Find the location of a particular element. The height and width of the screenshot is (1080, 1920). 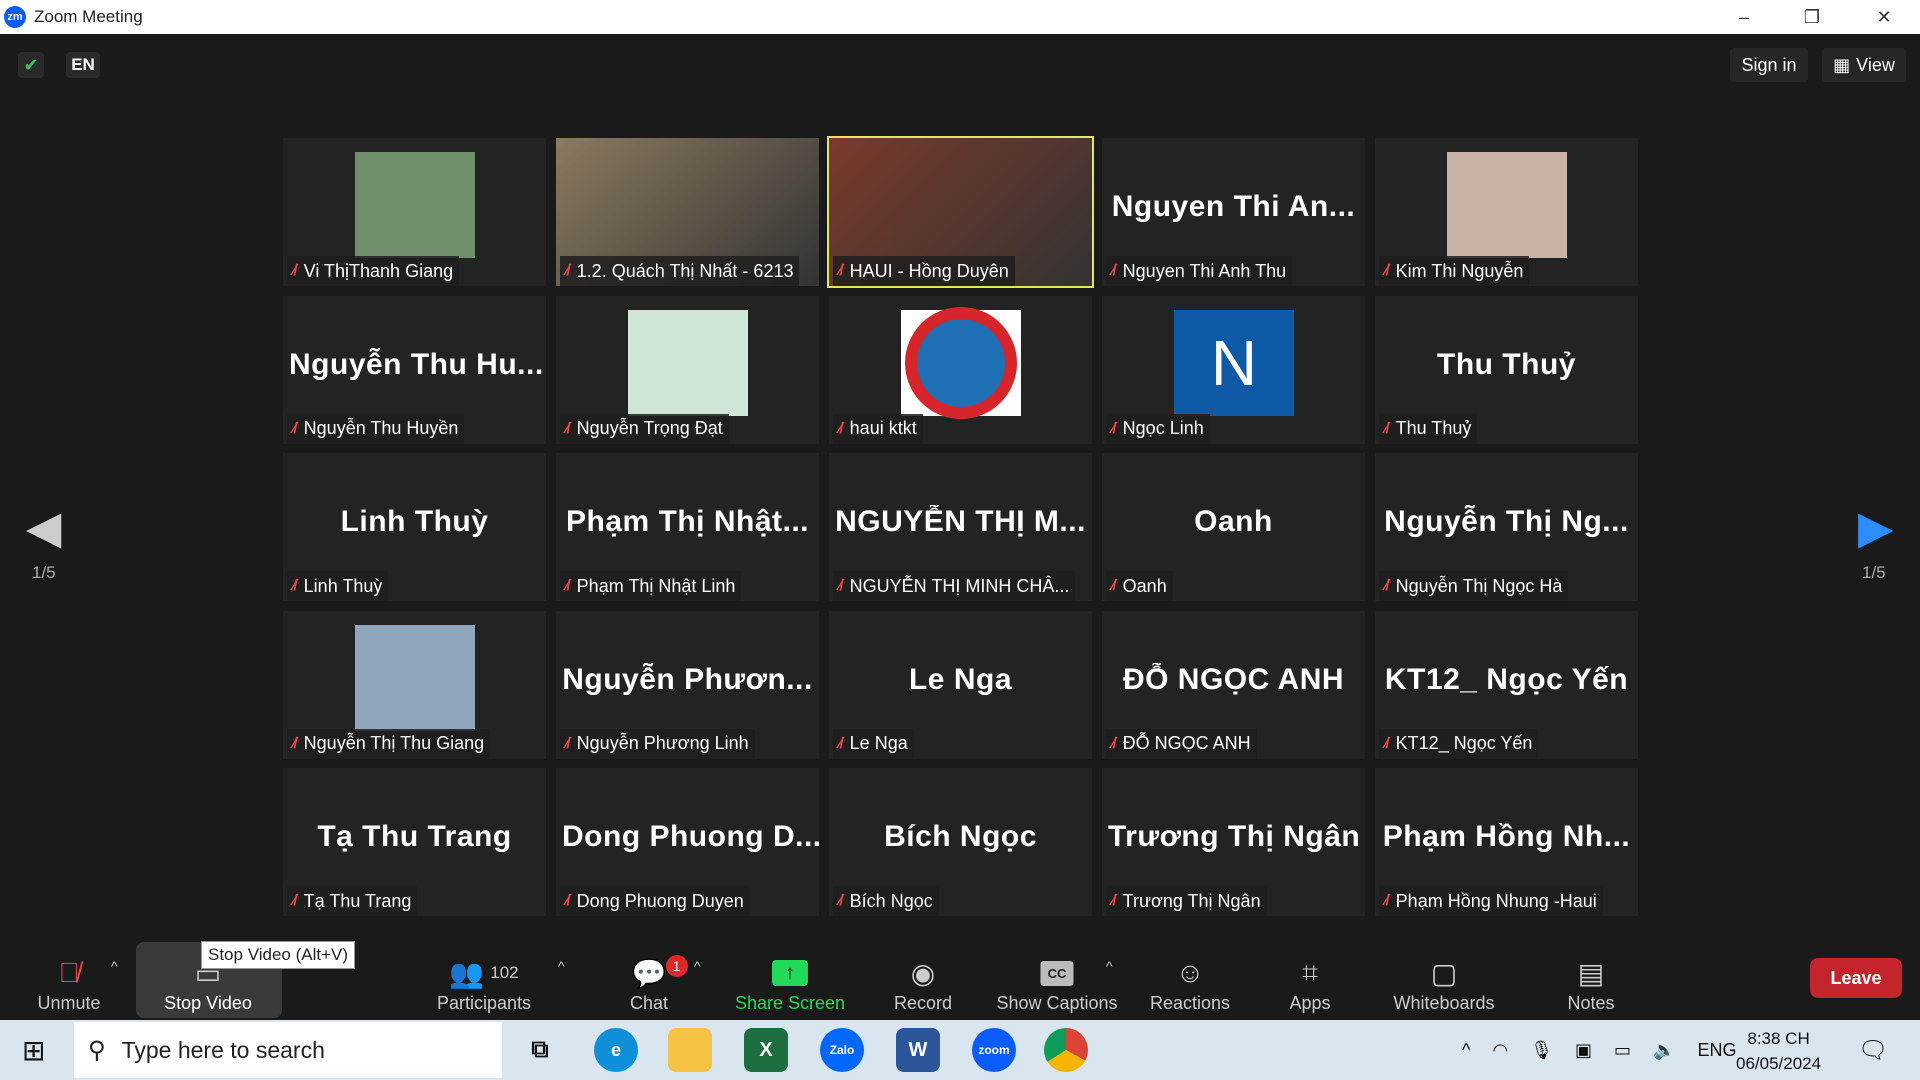

participant-name-label: ⁄̸ Nguyễn Thị Thu Giang is located at coordinates (389, 743).